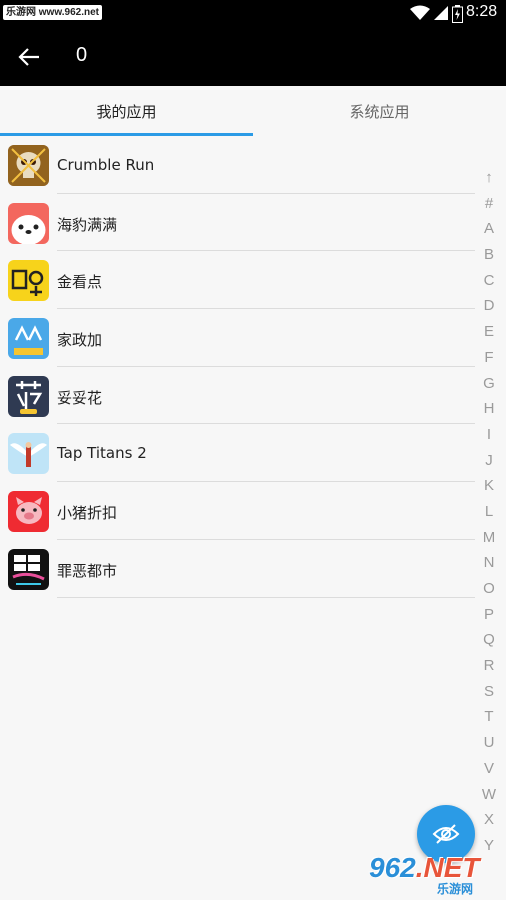  I want to click on index-letter: O, so click(489, 589).